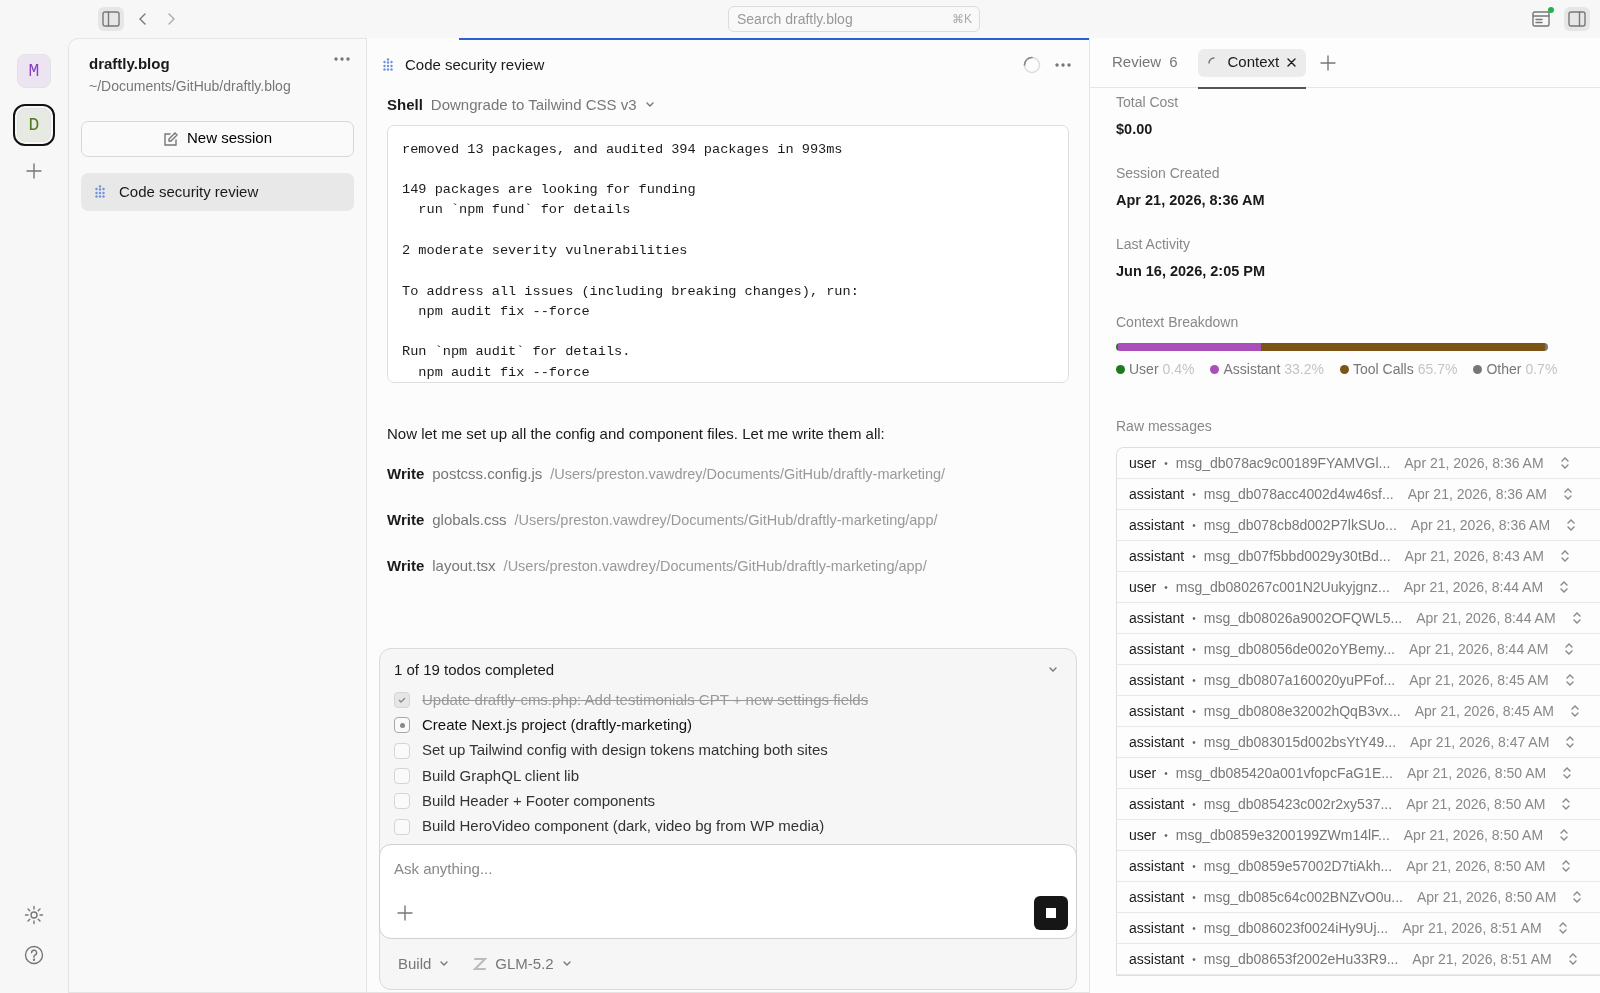 The height and width of the screenshot is (993, 1600). Describe the element at coordinates (1473, 587) in the screenshot. I see `message-time: Apr 21, 2026, 8:44 AM` at that location.